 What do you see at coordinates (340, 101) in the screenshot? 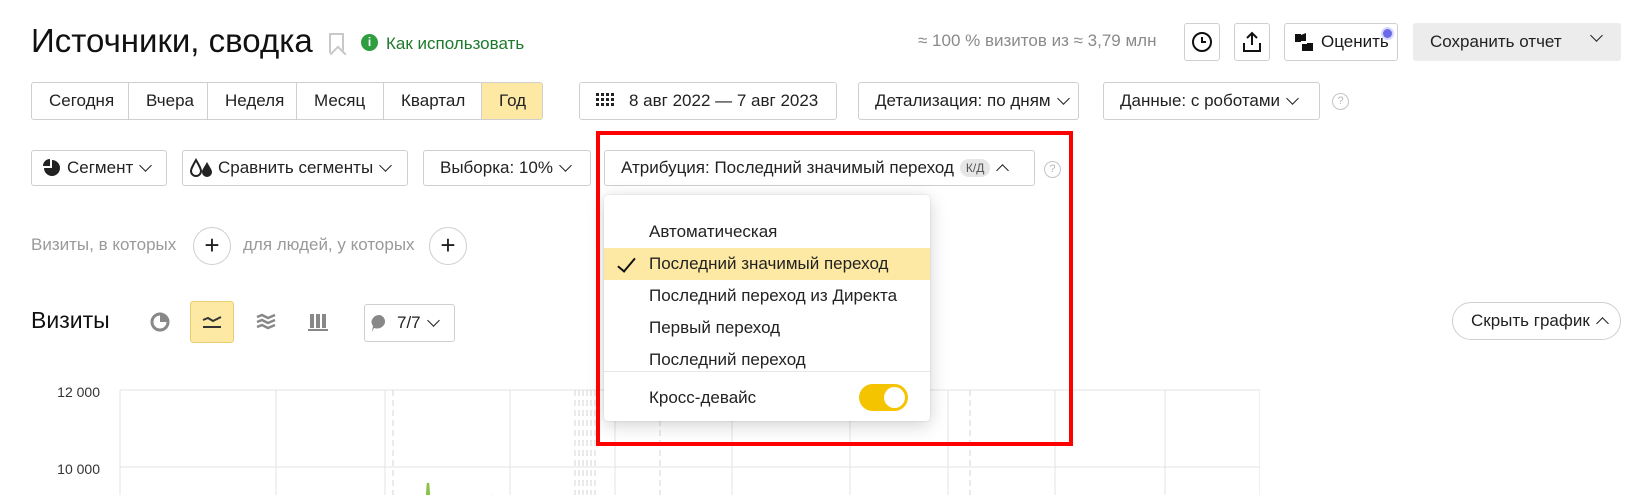
I see `period-month: Месяц` at bounding box center [340, 101].